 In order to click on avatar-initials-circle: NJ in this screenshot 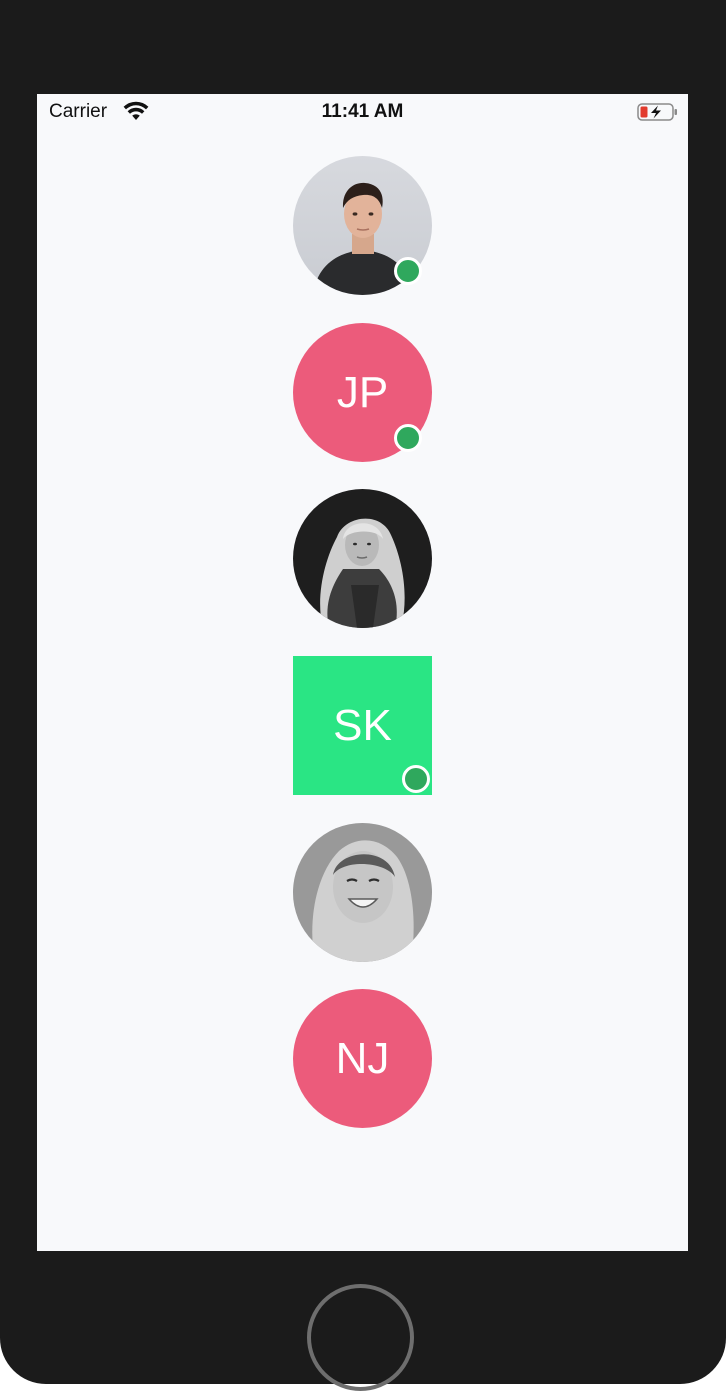, I will do `click(362, 1058)`.